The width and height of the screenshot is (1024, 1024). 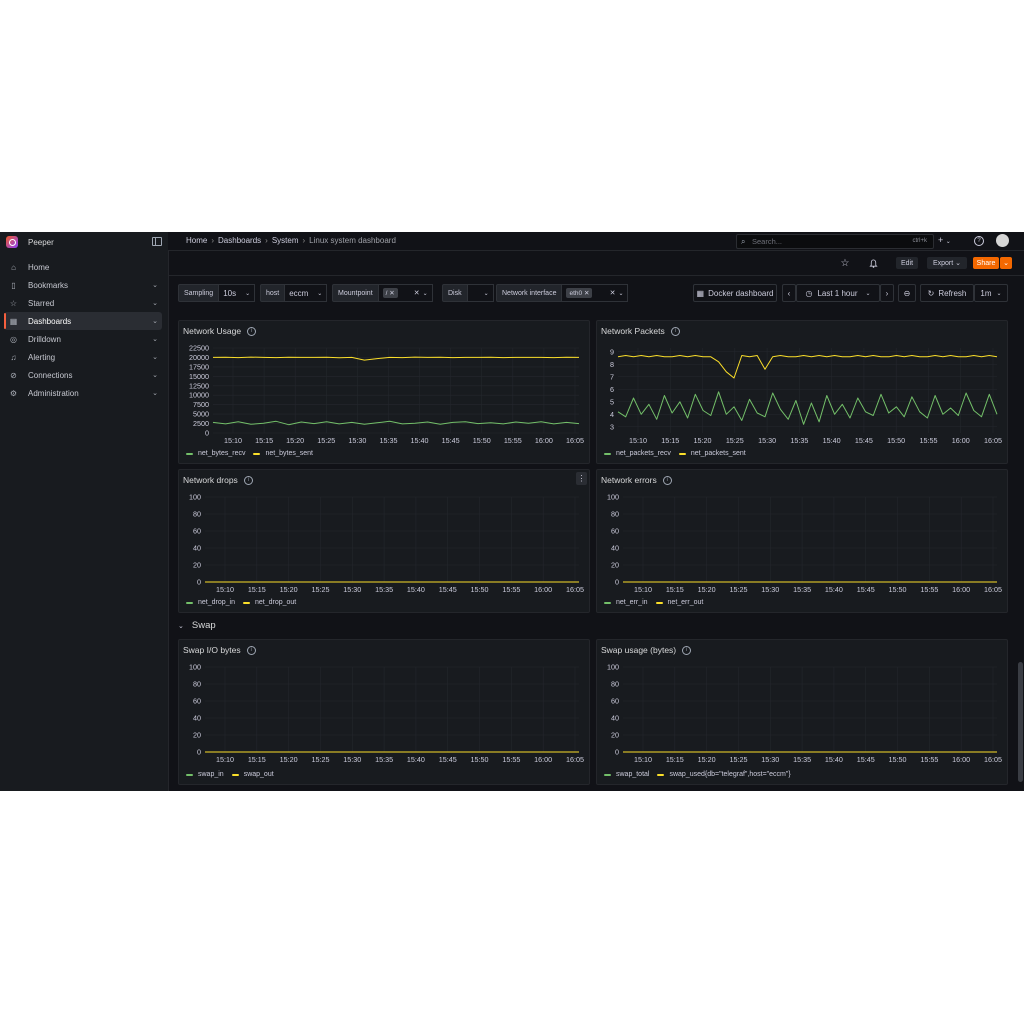 I want to click on legend-item: swap_used{db="telegraf",host="eccm"}, so click(x=724, y=774).